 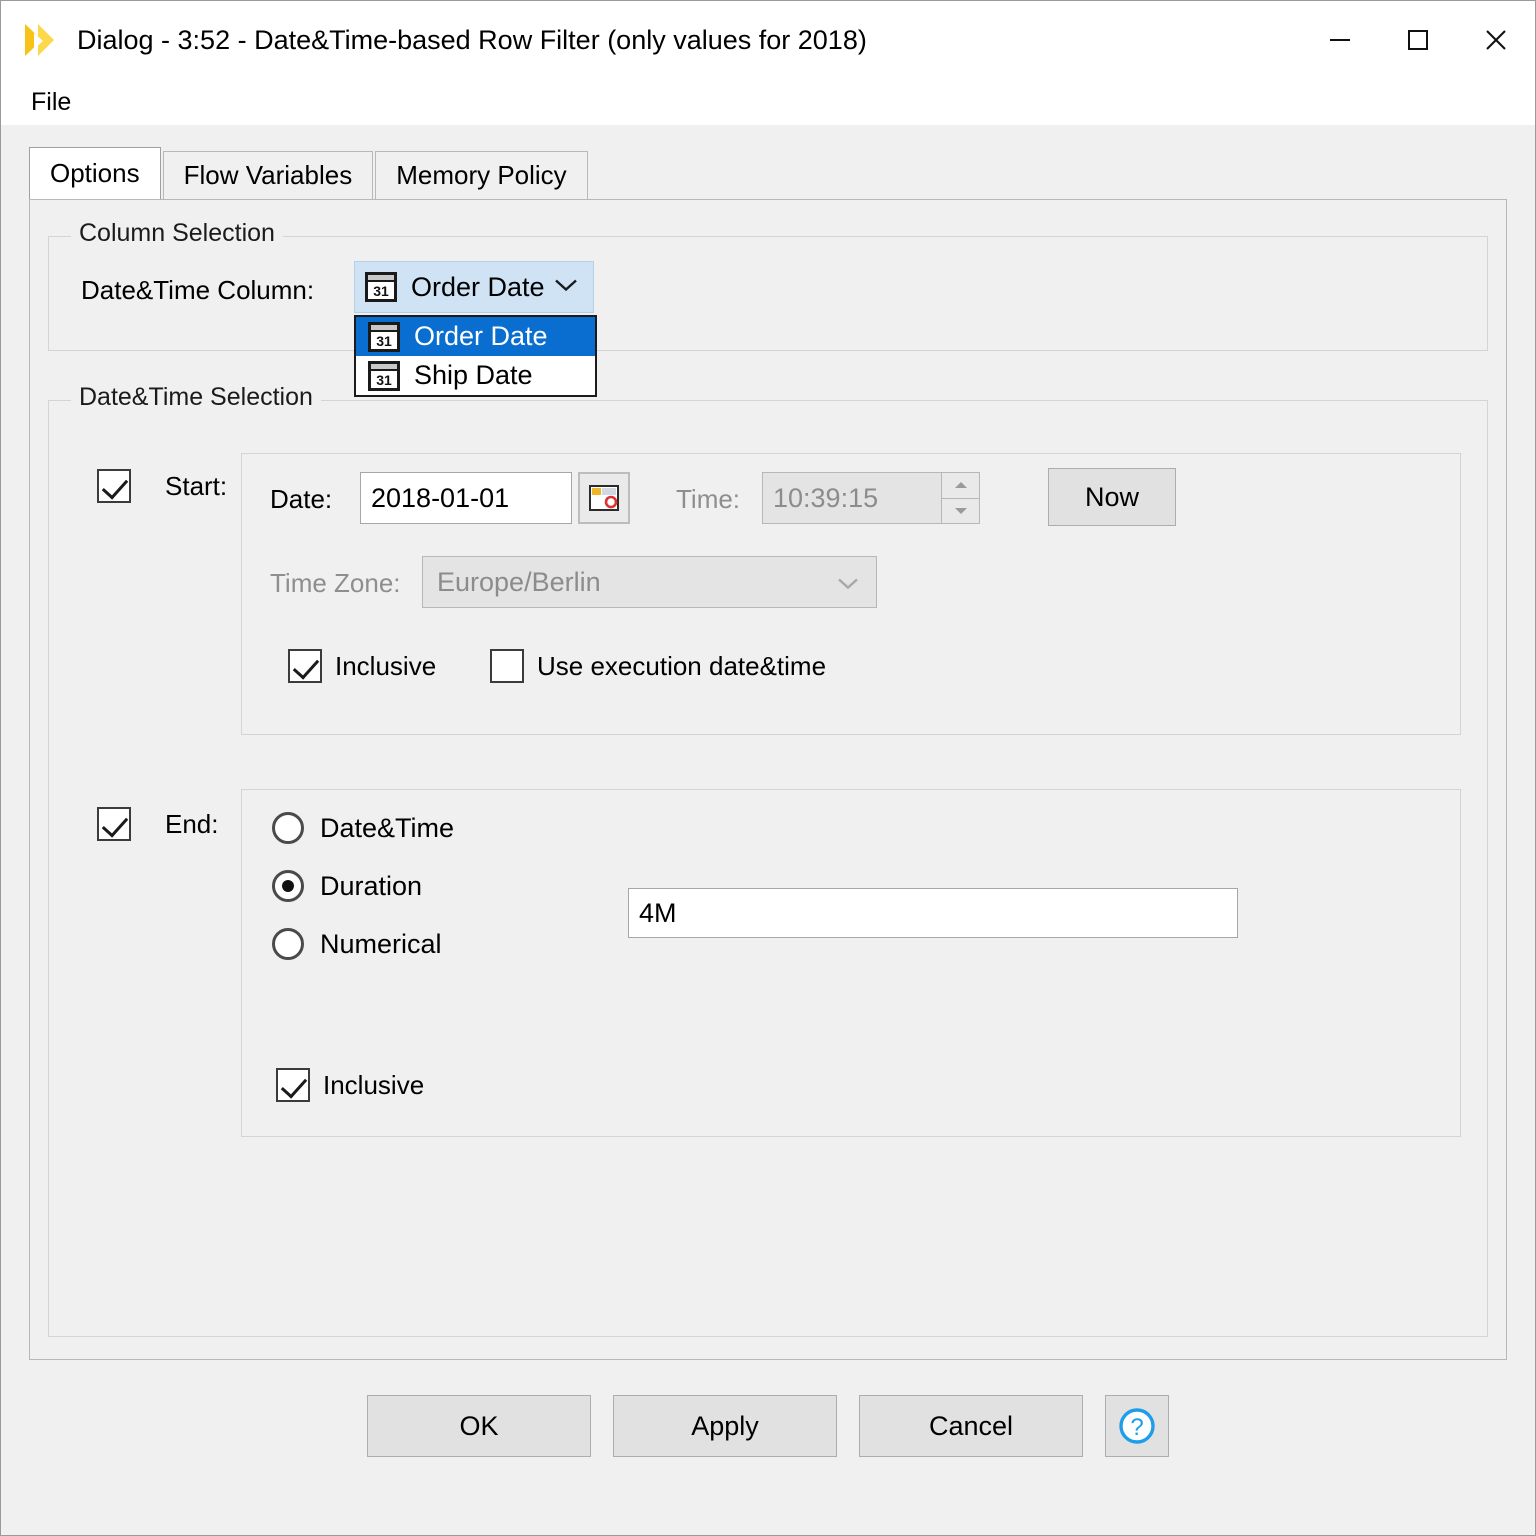 I want to click on start-timezone-label: Time Zone:, so click(x=335, y=583).